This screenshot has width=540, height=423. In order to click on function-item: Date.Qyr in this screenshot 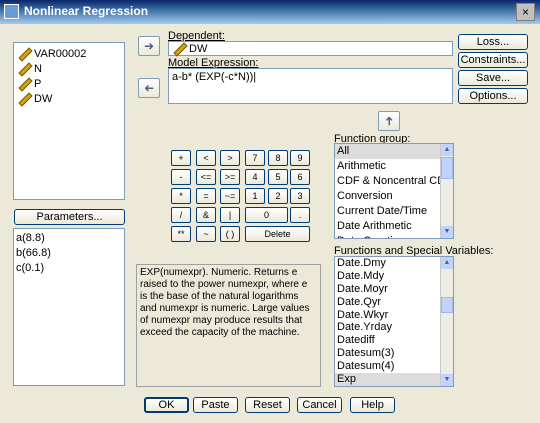, I will do `click(388, 302)`.